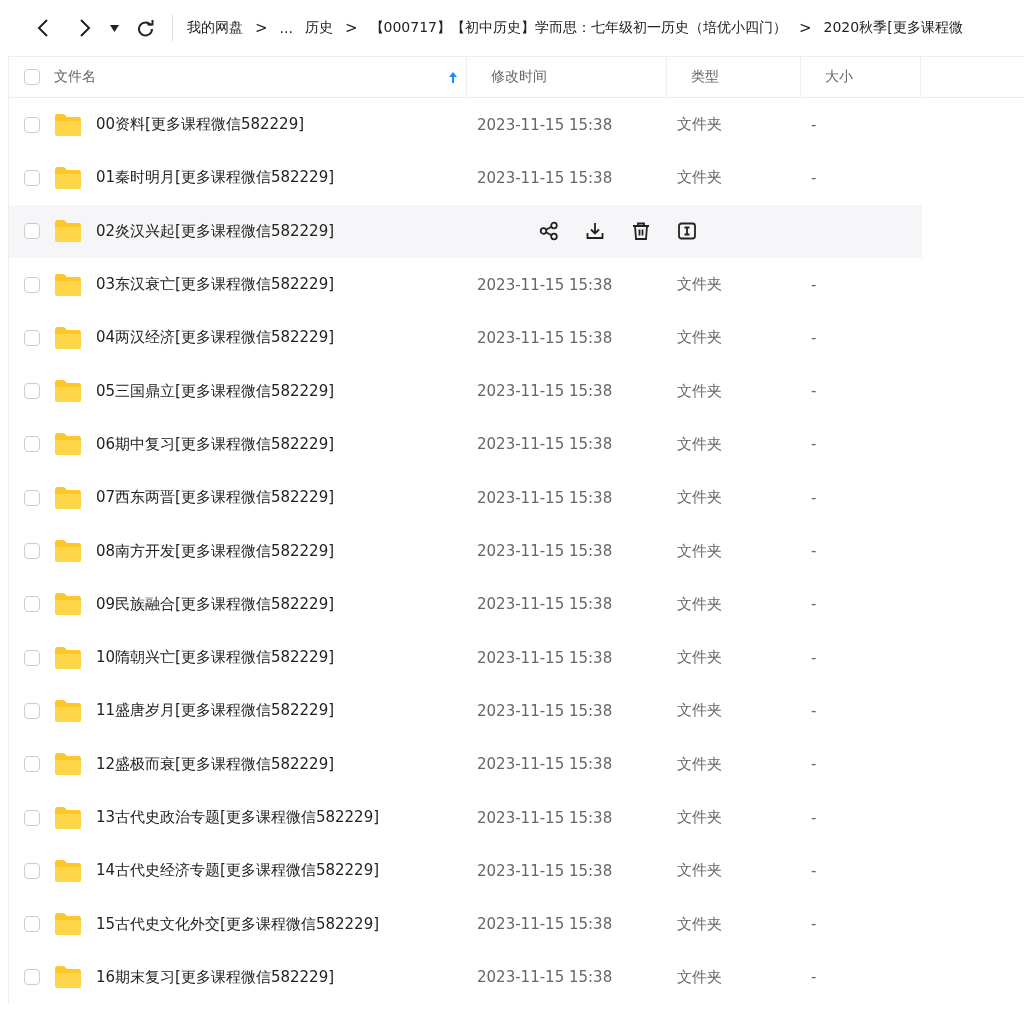 This screenshot has height=1020, width=1024. What do you see at coordinates (215, 338) in the screenshot?
I see `file-name: 04两汉经济[更多课程微信582229]` at bounding box center [215, 338].